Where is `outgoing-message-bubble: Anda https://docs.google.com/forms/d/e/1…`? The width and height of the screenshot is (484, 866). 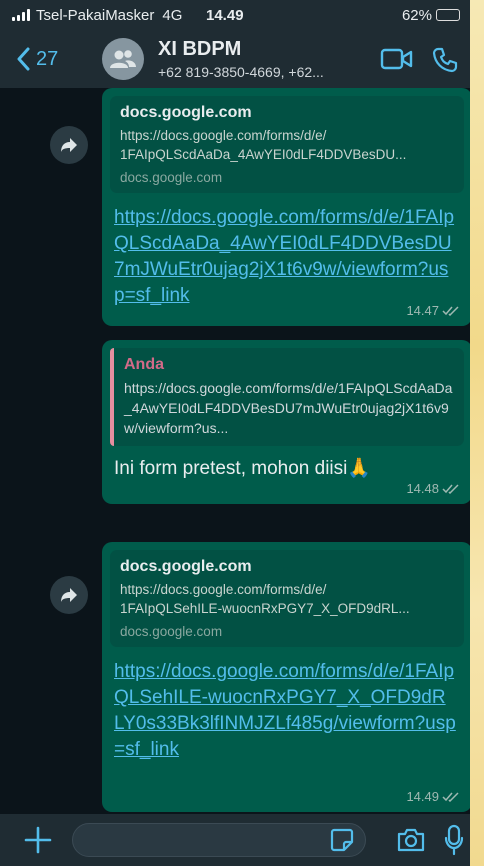 outgoing-message-bubble: Anda https://docs.google.com/forms/d/e/1… is located at coordinates (286, 422).